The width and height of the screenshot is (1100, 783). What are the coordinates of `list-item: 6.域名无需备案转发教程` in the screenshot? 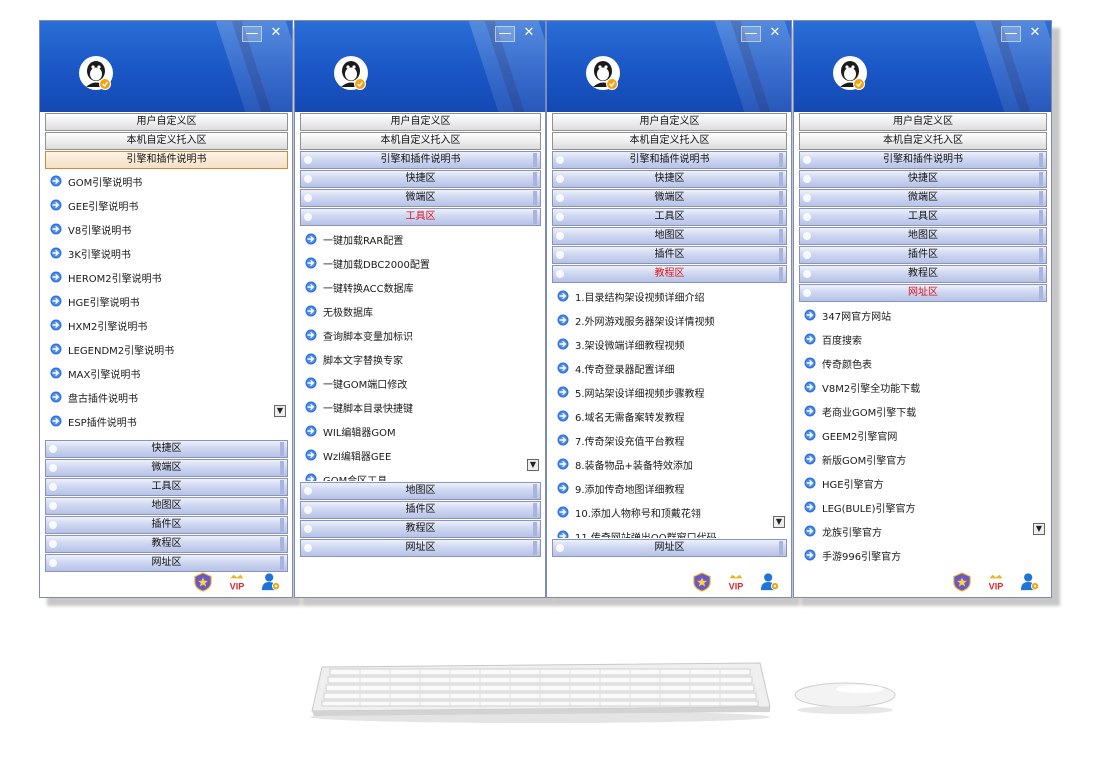 It's located at (669, 416).